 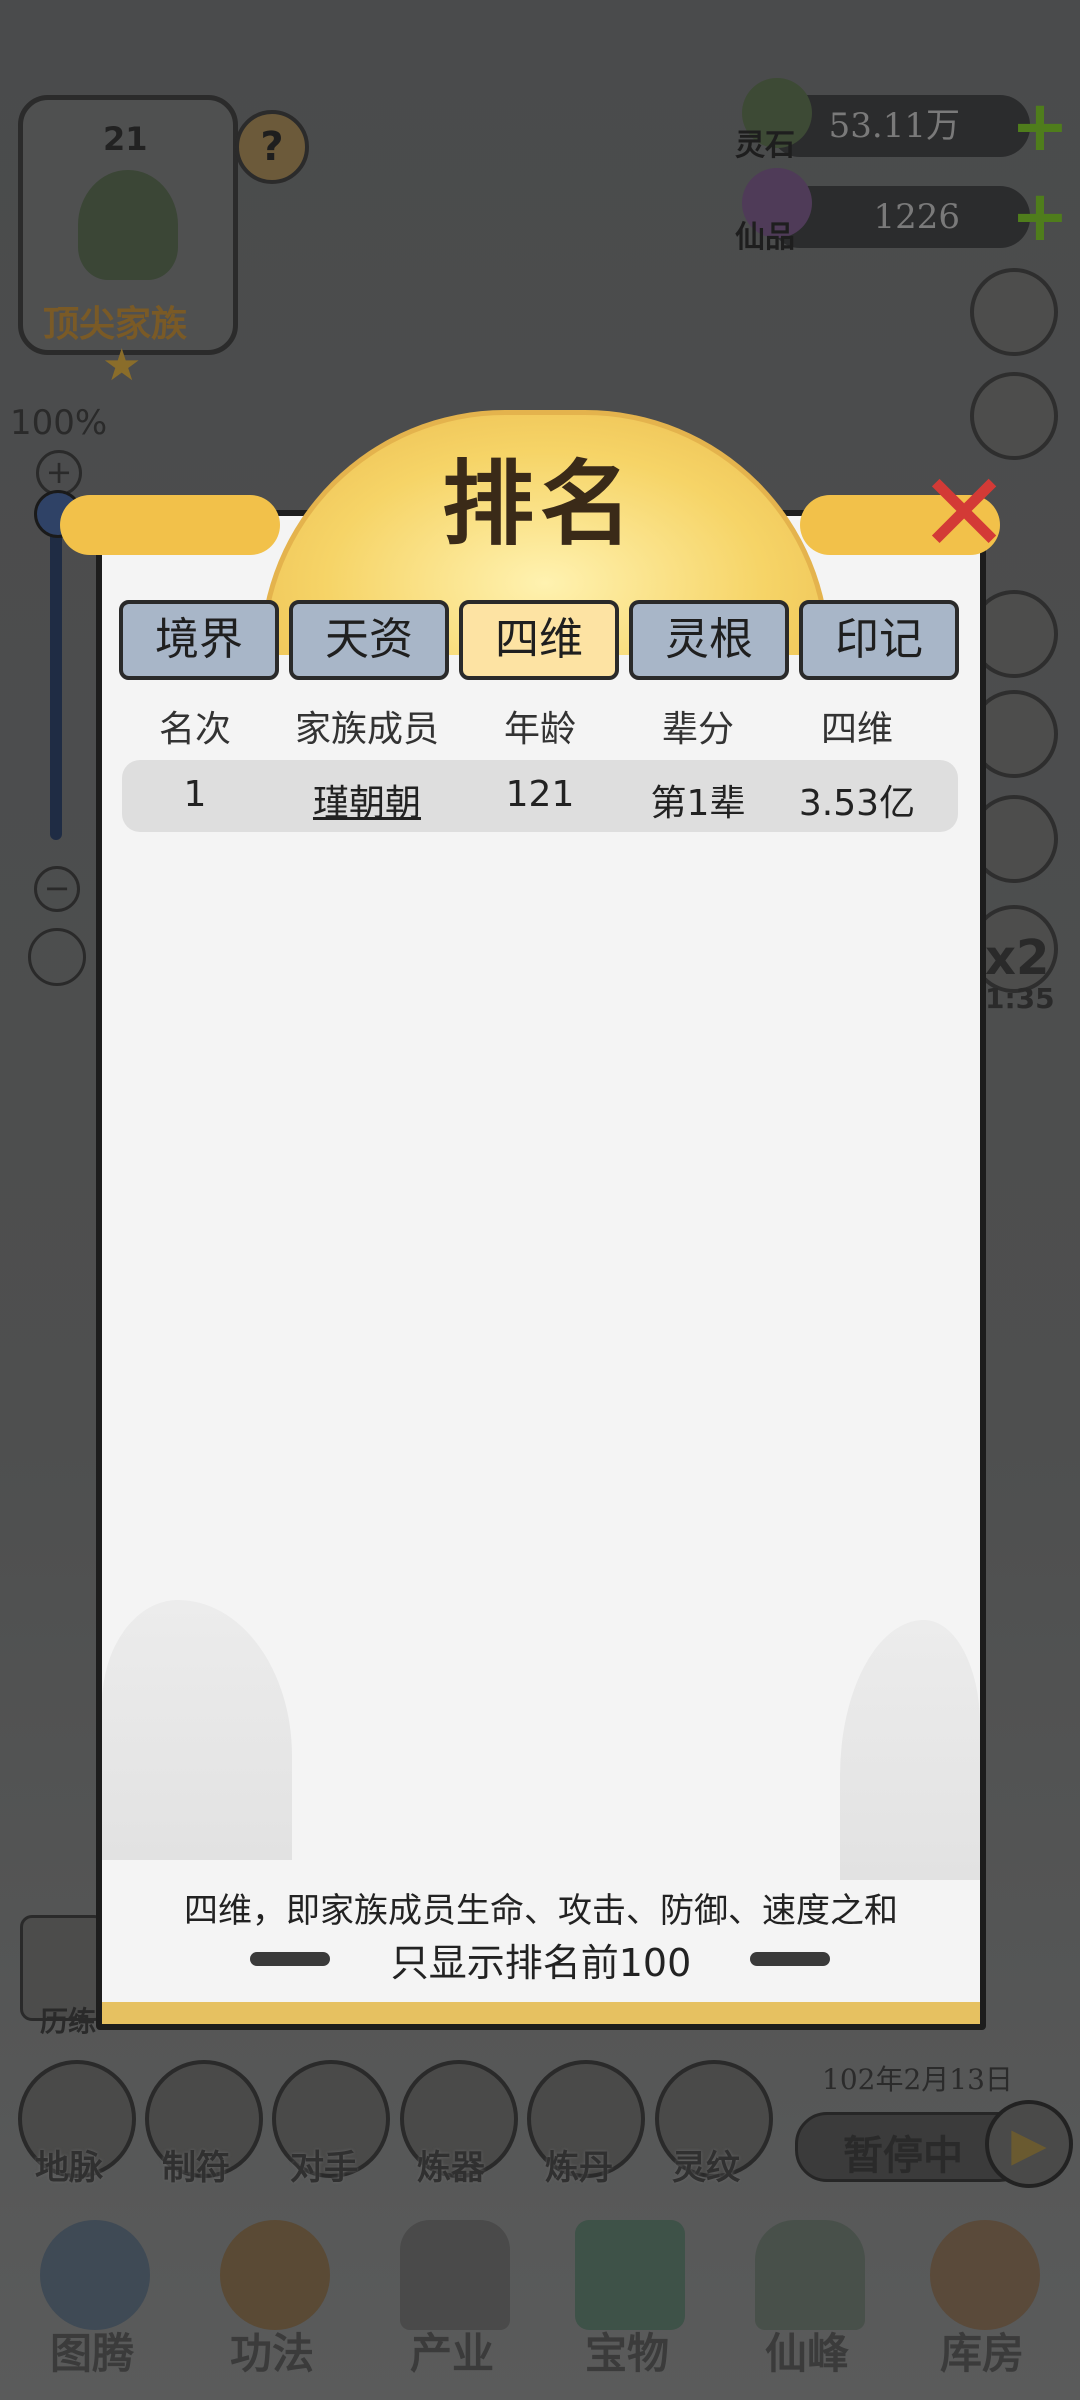 I want to click on flame-icon, so click(x=275, y=2275).